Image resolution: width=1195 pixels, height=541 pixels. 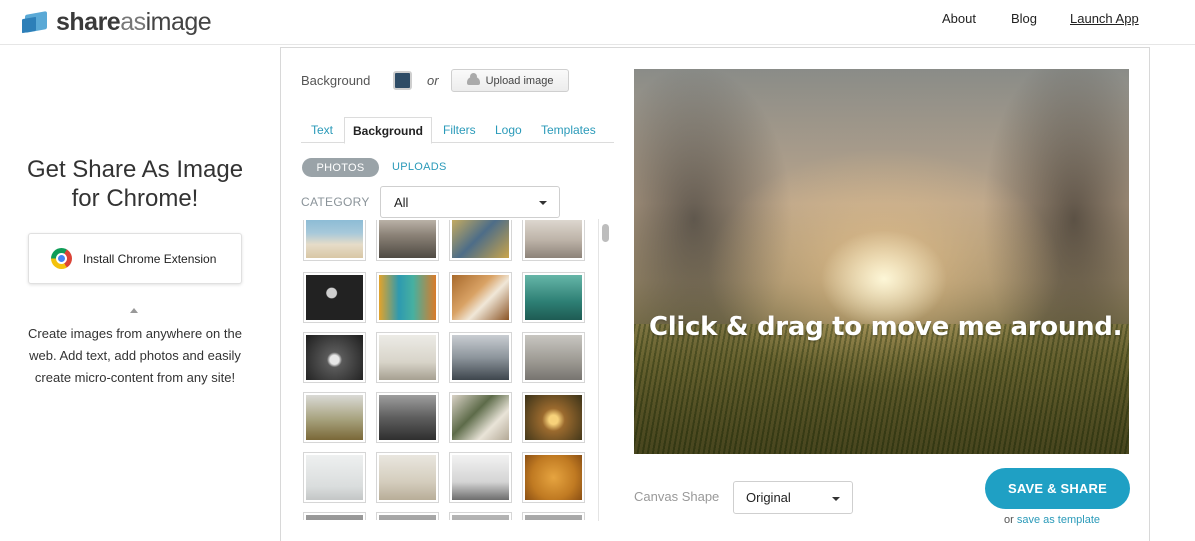 What do you see at coordinates (135, 184) in the screenshot?
I see `promo-title: Get Share As Image for Chrome!` at bounding box center [135, 184].